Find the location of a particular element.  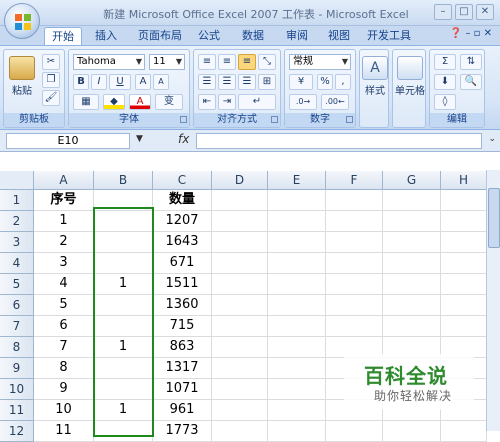

tab-data: 数据 is located at coordinates (253, 36).